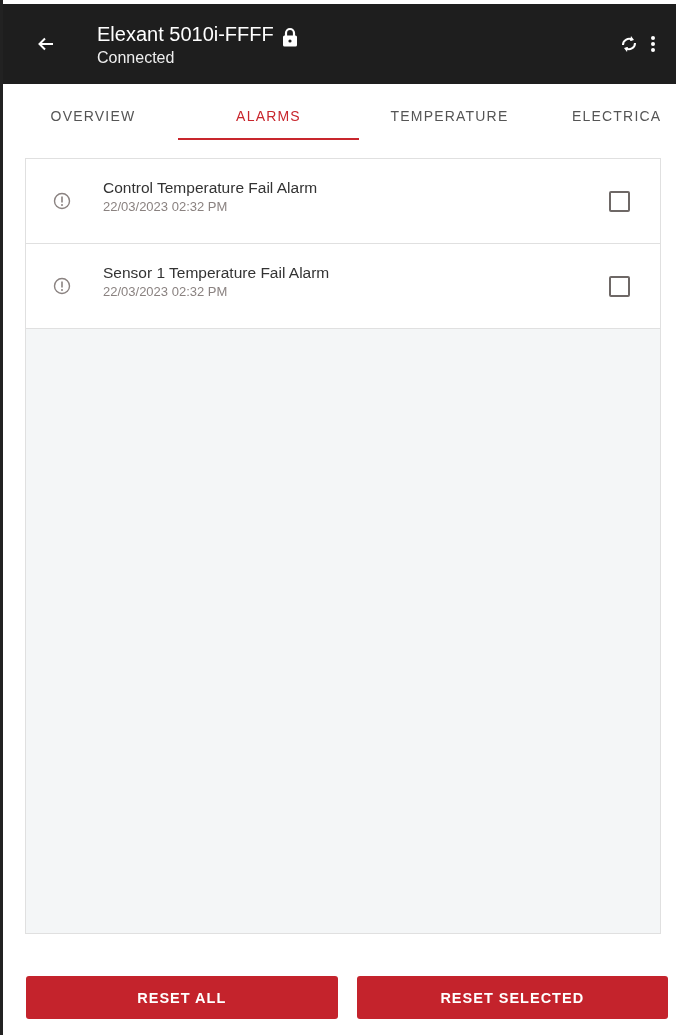  I want to click on alarm-row: Control Temperature Fail Alarm 22/03/2023 02:32 PM, so click(343, 201).